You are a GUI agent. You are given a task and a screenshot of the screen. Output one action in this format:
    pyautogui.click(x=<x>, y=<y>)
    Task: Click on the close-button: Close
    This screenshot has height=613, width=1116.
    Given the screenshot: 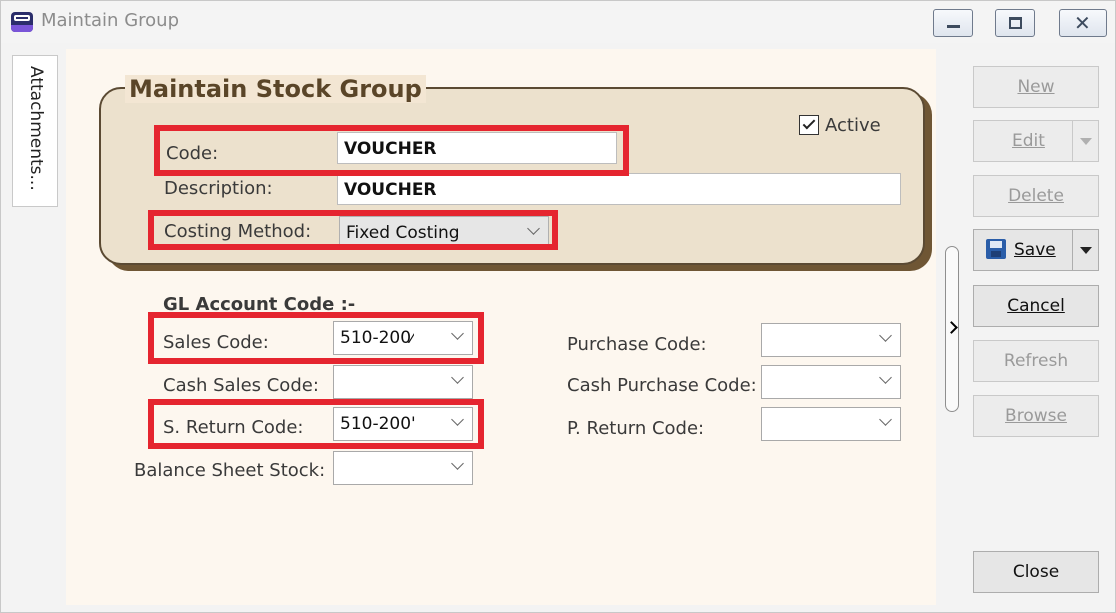 What is the action you would take?
    pyautogui.click(x=1036, y=572)
    